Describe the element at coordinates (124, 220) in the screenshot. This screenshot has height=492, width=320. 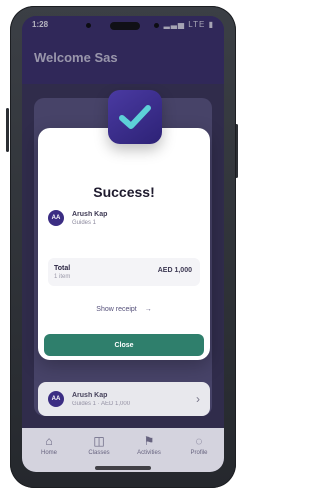
I see `user-row: AA Arush Kap Guides 1` at that location.